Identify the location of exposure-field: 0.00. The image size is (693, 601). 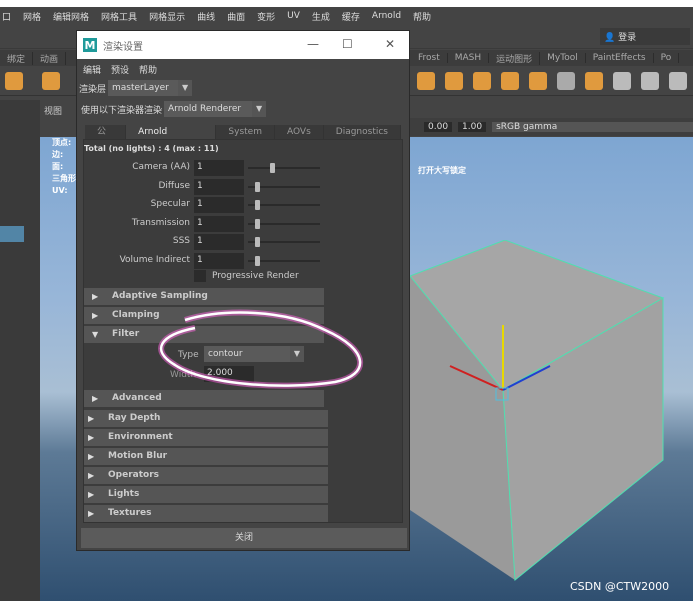
(438, 127).